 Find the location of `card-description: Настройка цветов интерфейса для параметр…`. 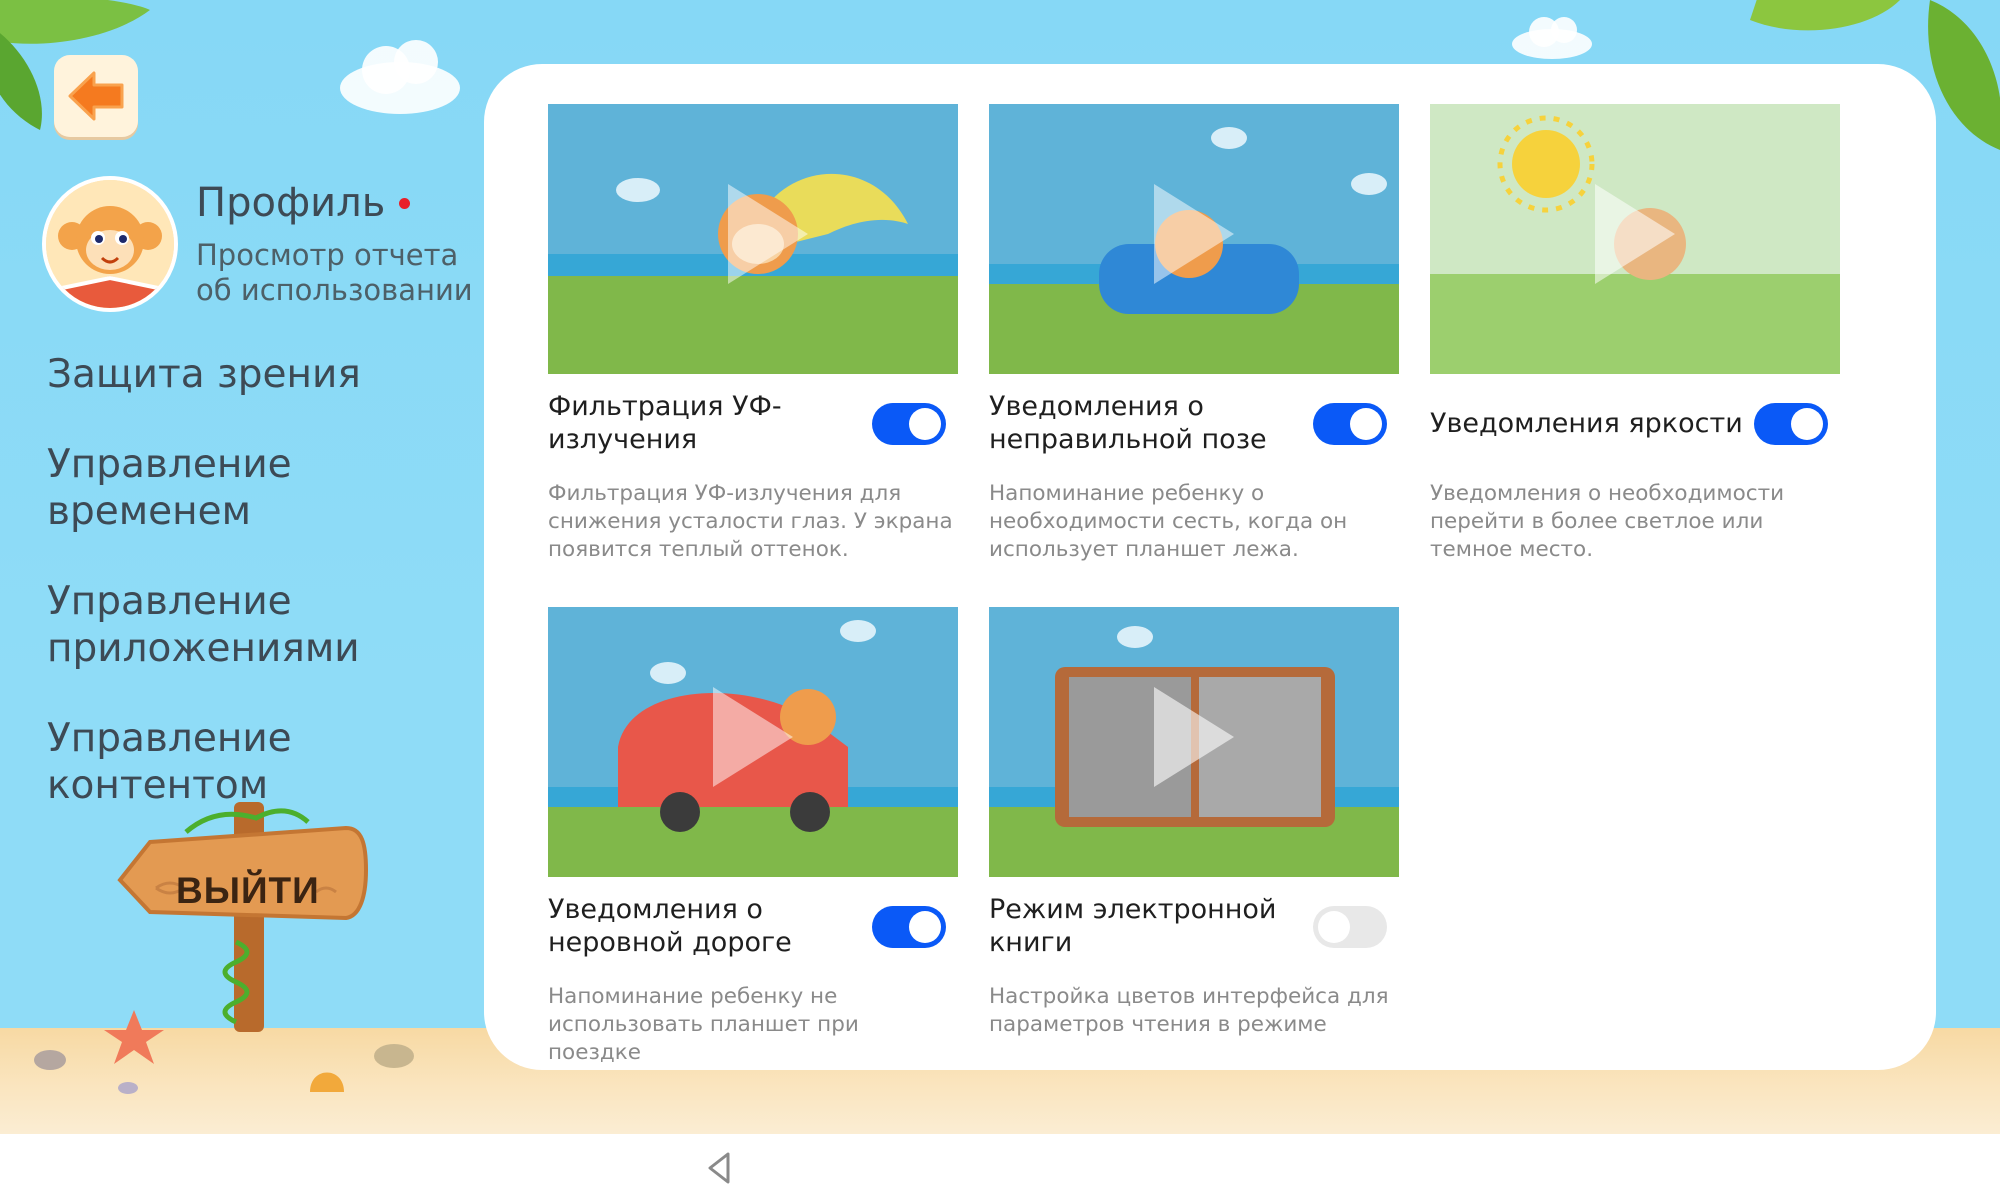

card-description: Настройка цветов интерфейса для параметр… is located at coordinates (1189, 1010).